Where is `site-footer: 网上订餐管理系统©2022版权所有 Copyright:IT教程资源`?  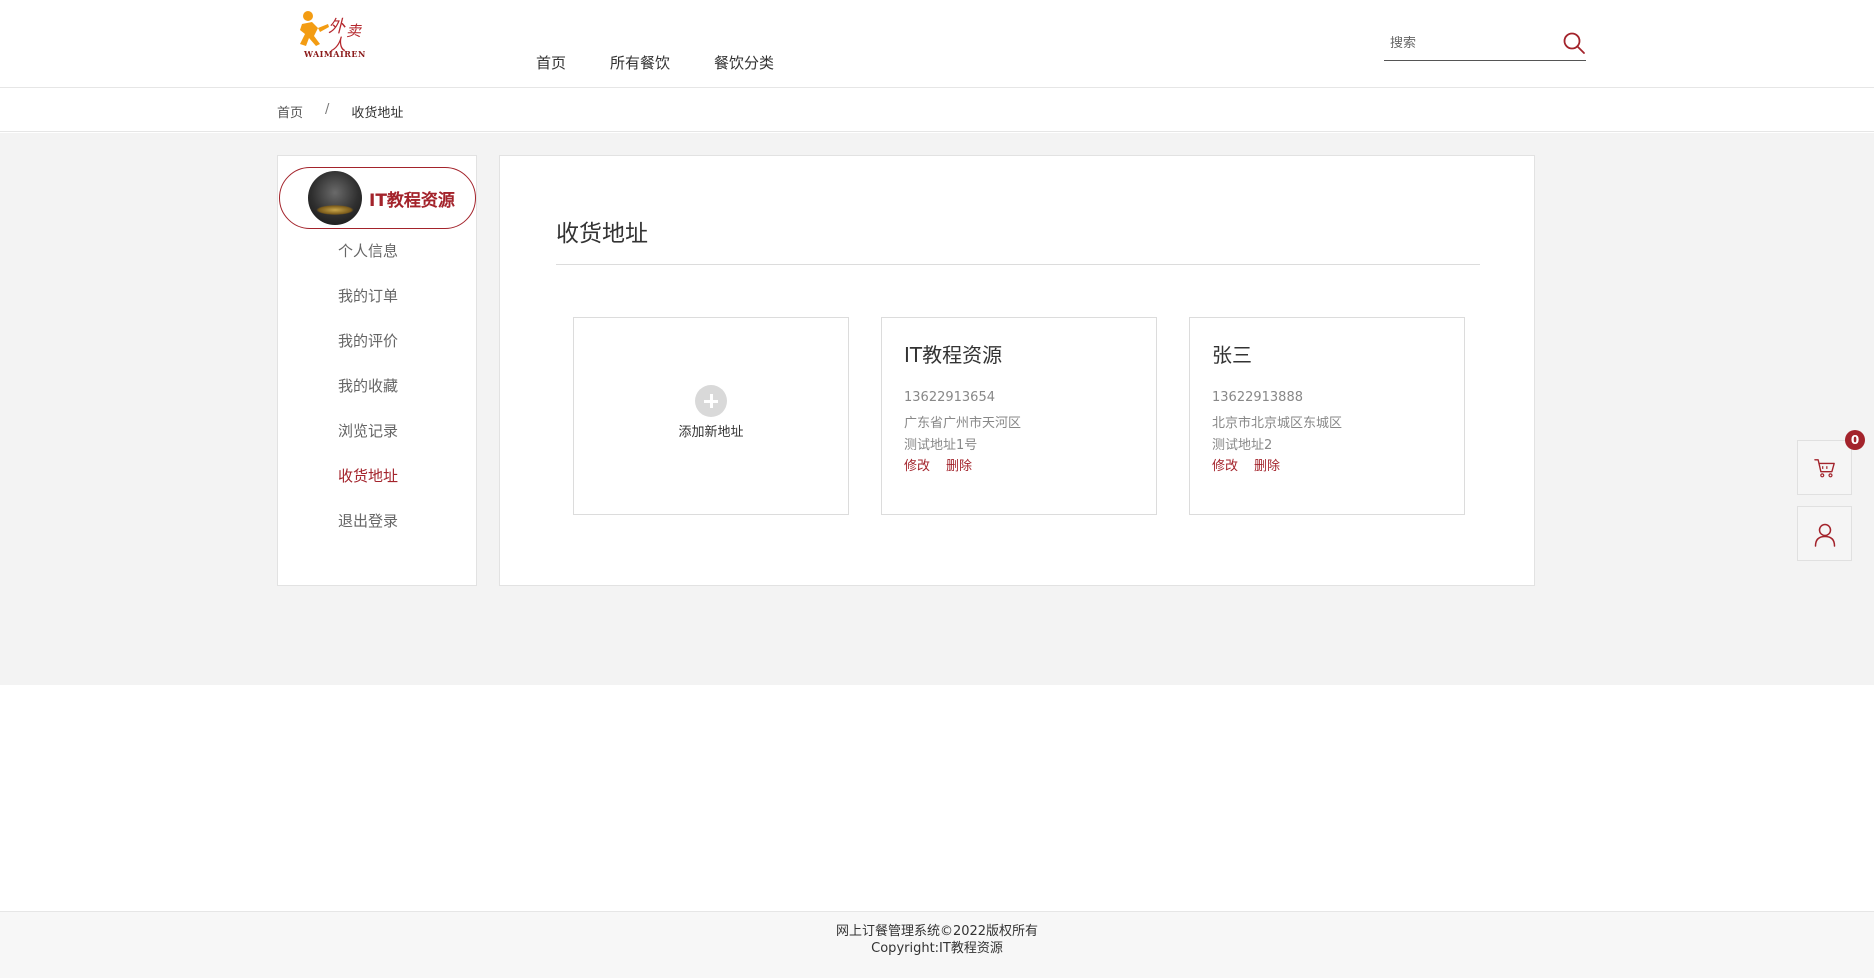 site-footer: 网上订餐管理系统©2022版权所有 Copyright:IT教程资源 is located at coordinates (937, 944).